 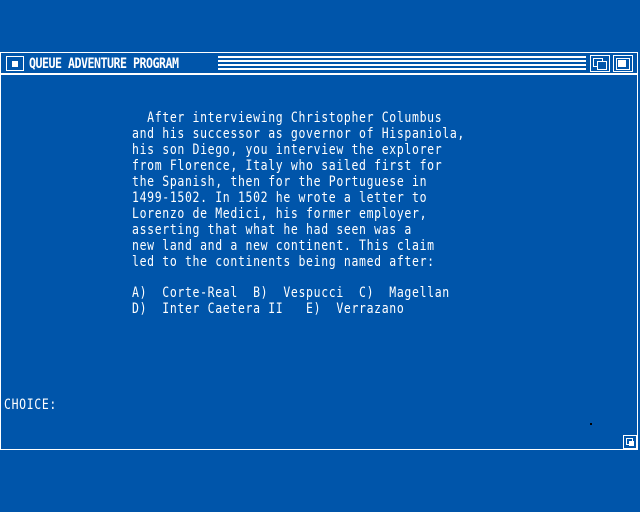 What do you see at coordinates (630, 442) in the screenshot?
I see `resize-gadget-icon` at bounding box center [630, 442].